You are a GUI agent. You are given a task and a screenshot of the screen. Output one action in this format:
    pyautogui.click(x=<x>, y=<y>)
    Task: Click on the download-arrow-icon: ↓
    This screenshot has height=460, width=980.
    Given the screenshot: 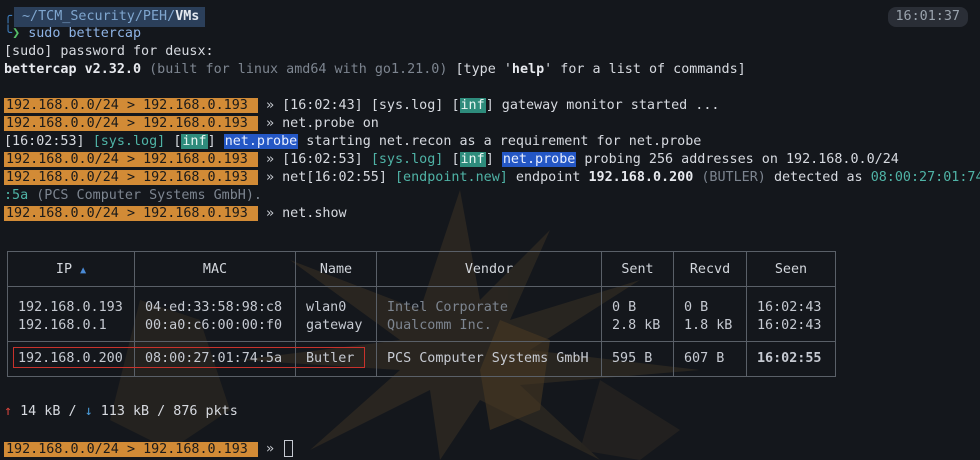 What is the action you would take?
    pyautogui.click(x=88, y=411)
    